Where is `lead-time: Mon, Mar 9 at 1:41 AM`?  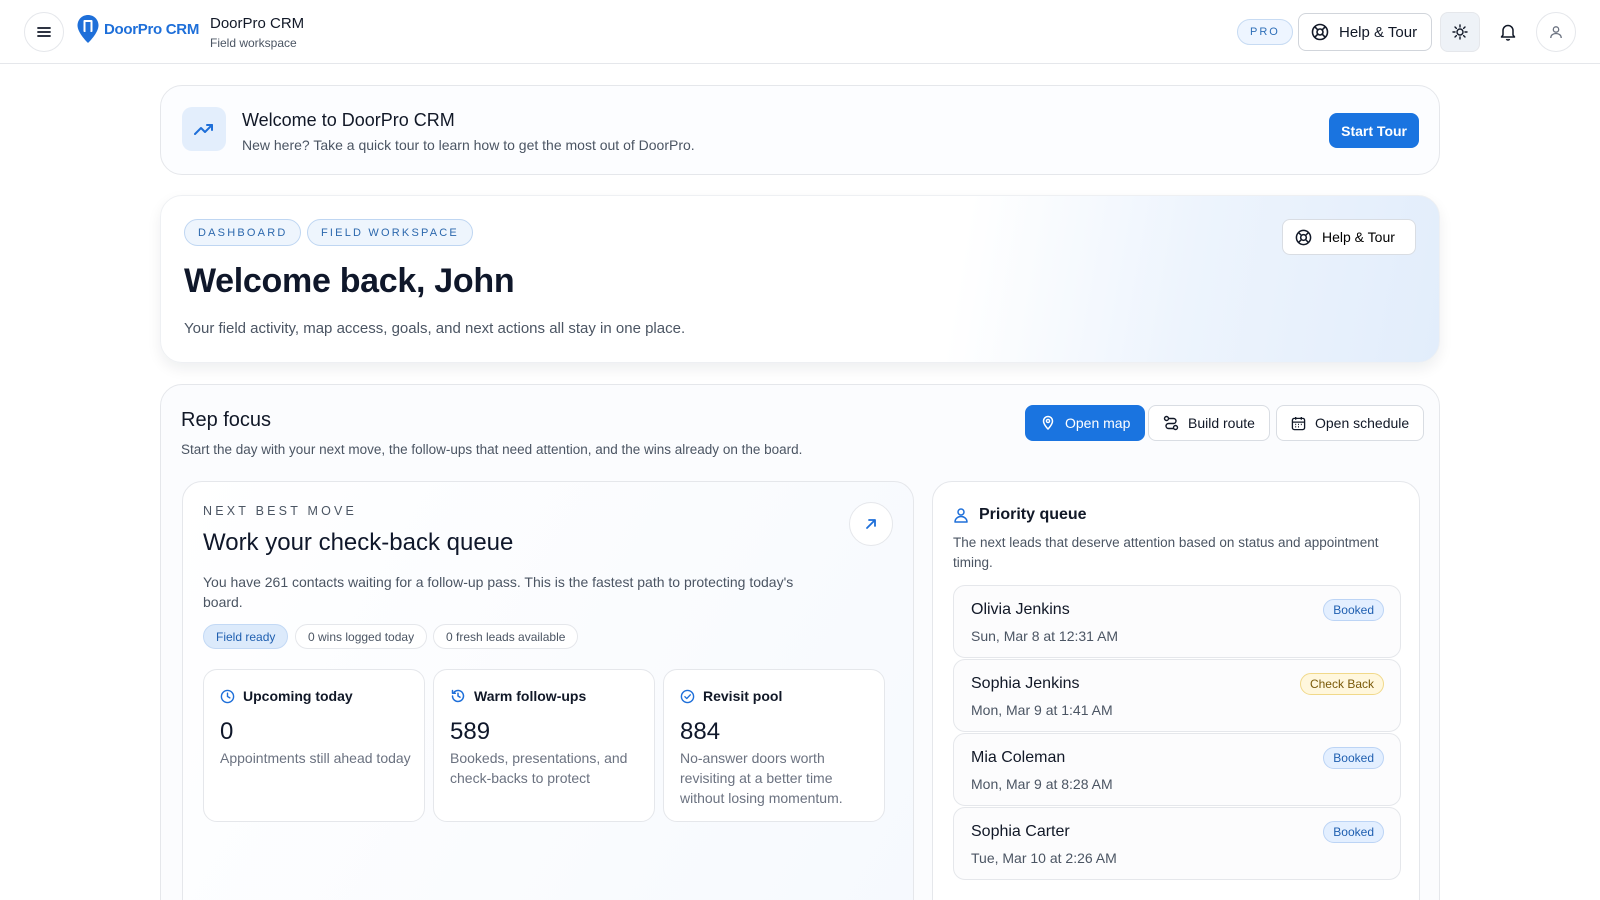
lead-time: Mon, Mar 9 at 1:41 AM is located at coordinates (1042, 710).